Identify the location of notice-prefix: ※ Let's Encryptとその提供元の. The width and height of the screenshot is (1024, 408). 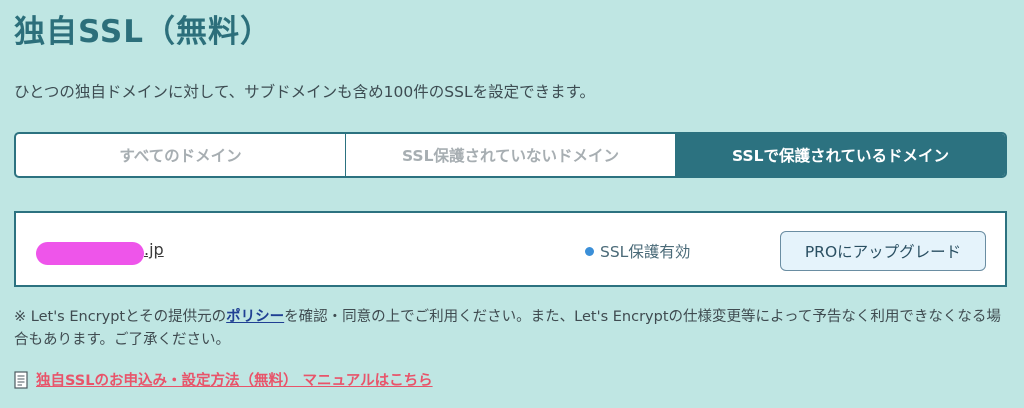
(120, 317).